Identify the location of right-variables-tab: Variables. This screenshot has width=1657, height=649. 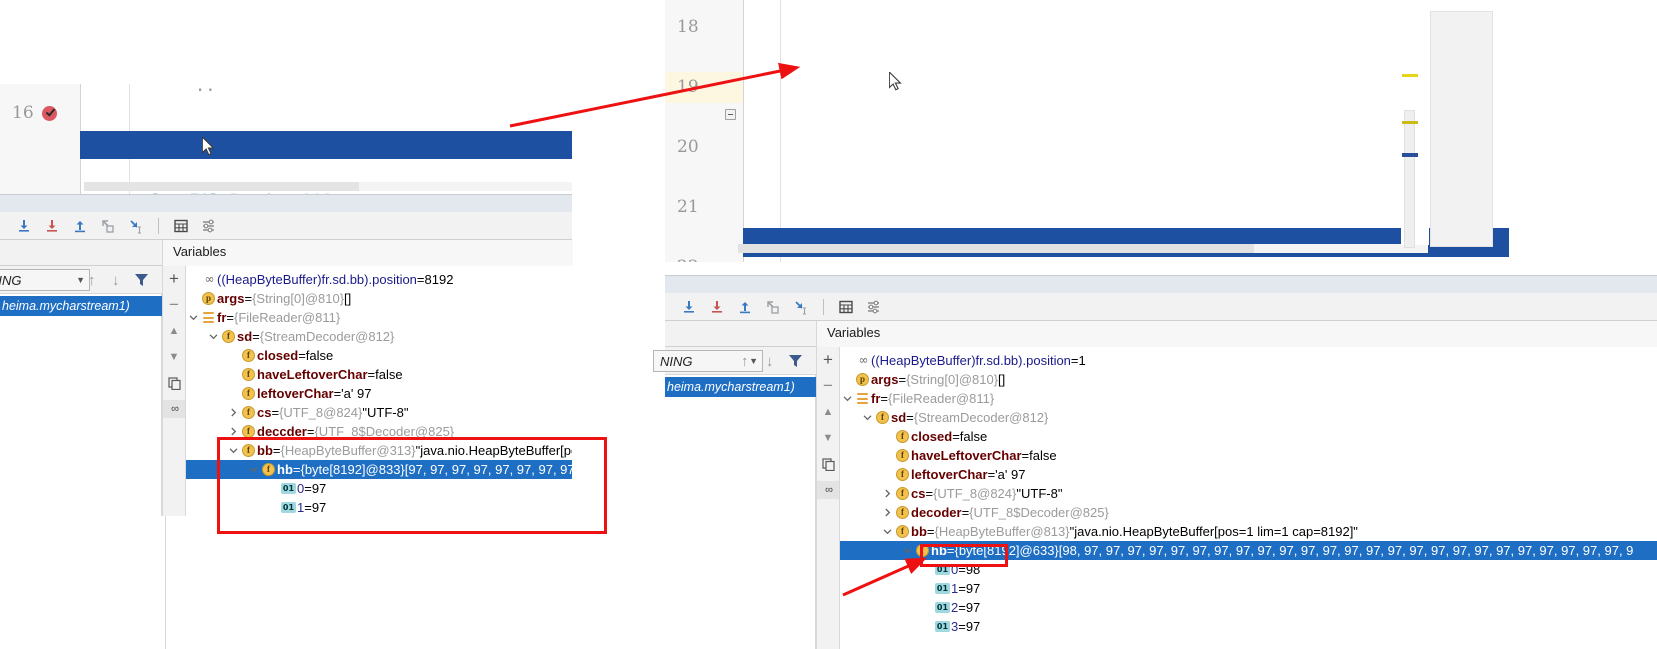
(1236, 334).